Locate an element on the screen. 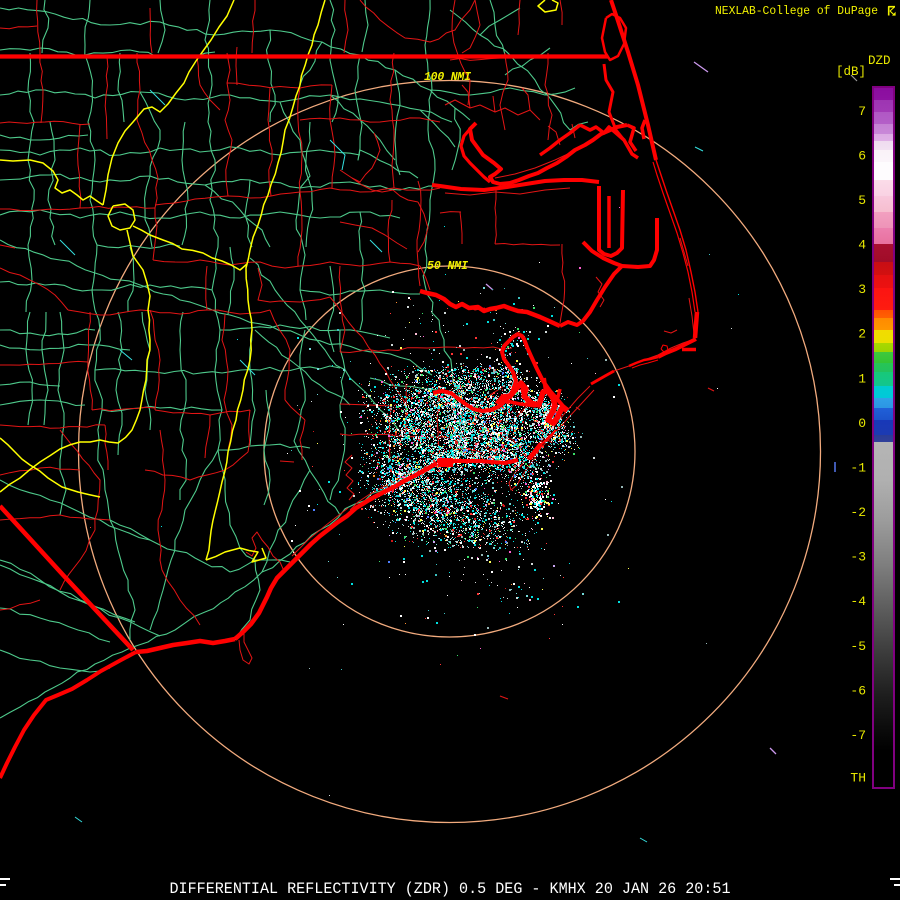  svg-text: 5 is located at coordinates (862, 200).